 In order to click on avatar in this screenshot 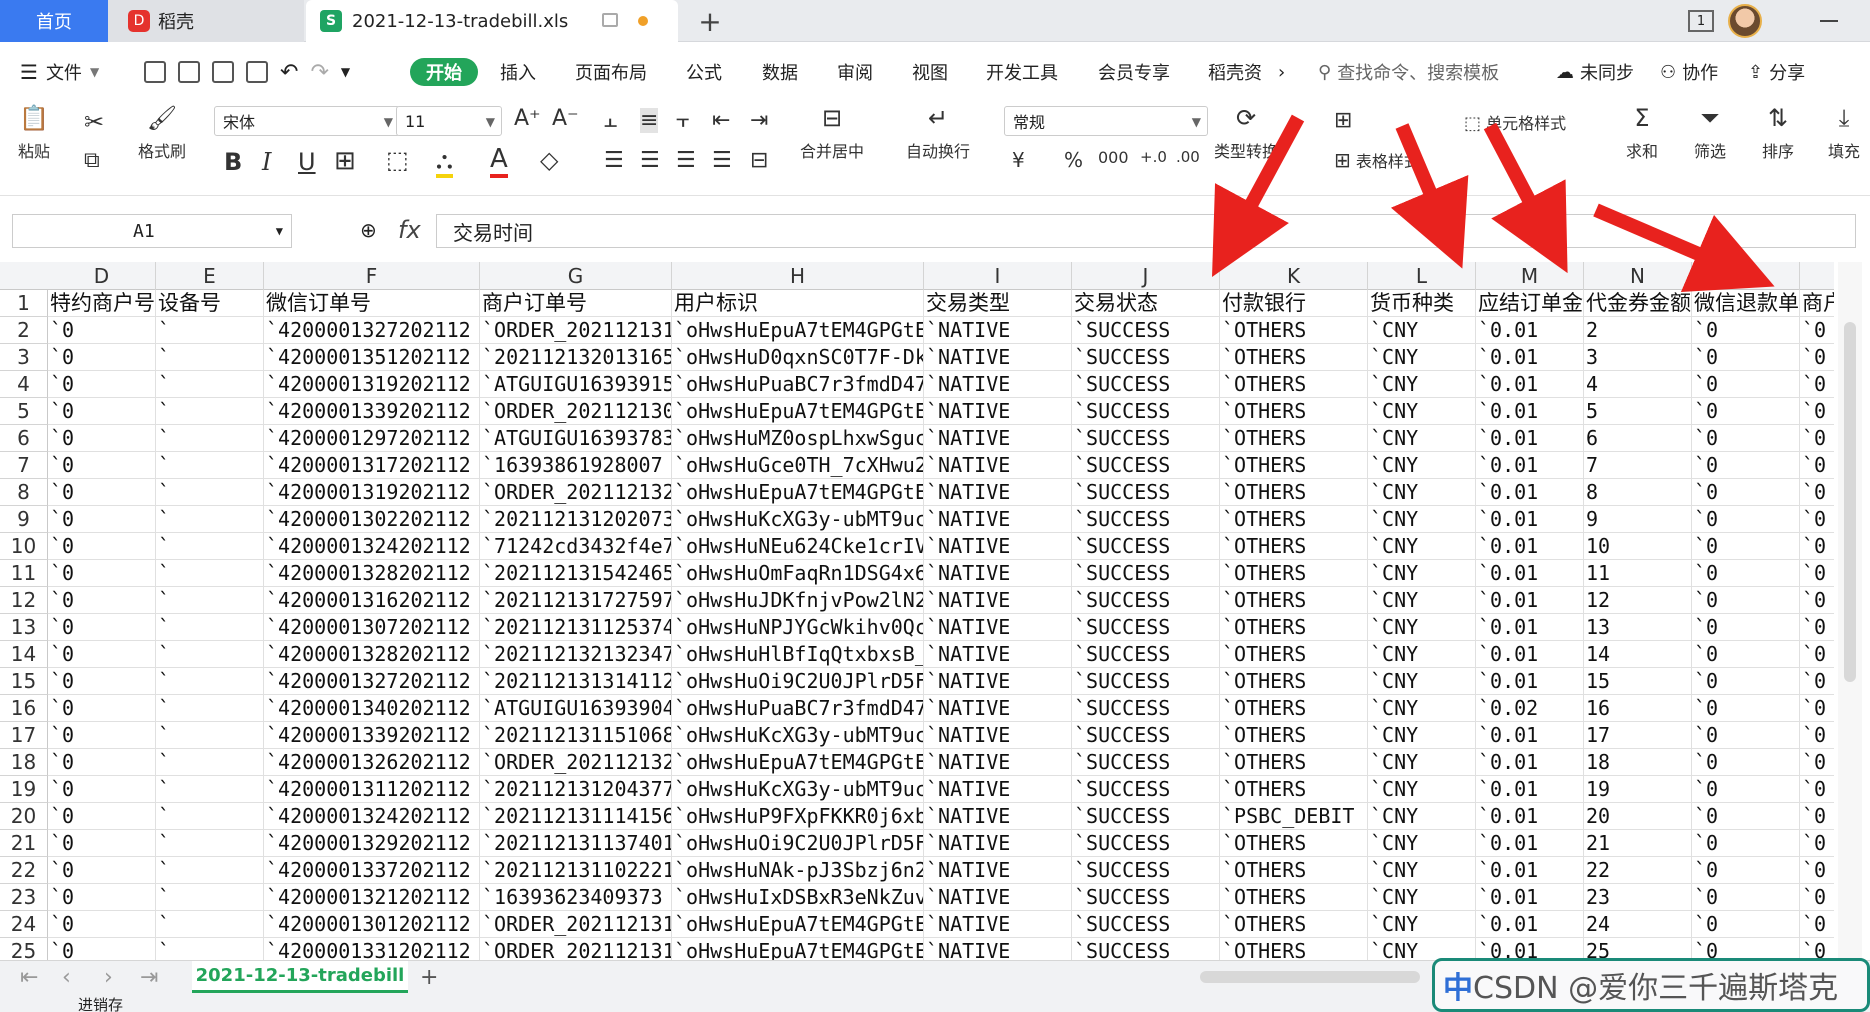, I will do `click(1745, 21)`.